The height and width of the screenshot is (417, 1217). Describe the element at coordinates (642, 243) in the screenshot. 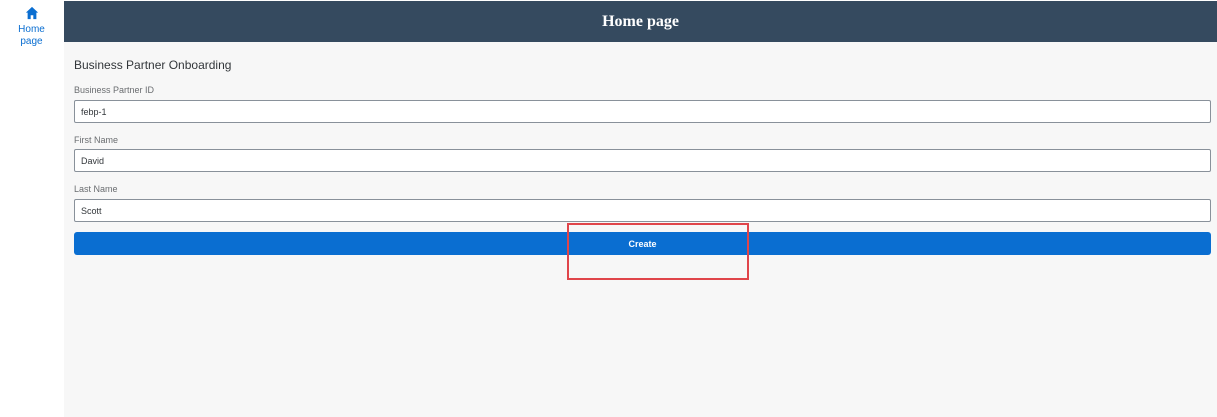

I see `create-button: Create` at that location.